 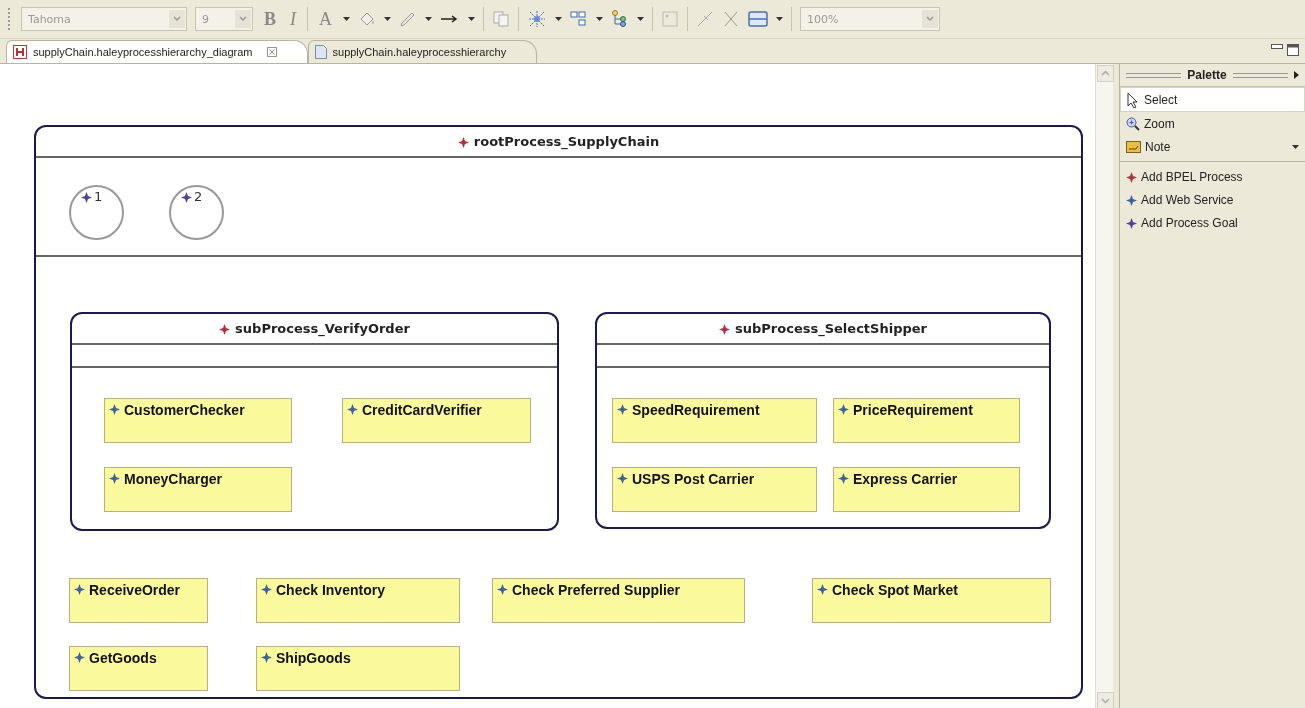 I want to click on document-icon, so click(x=320, y=52).